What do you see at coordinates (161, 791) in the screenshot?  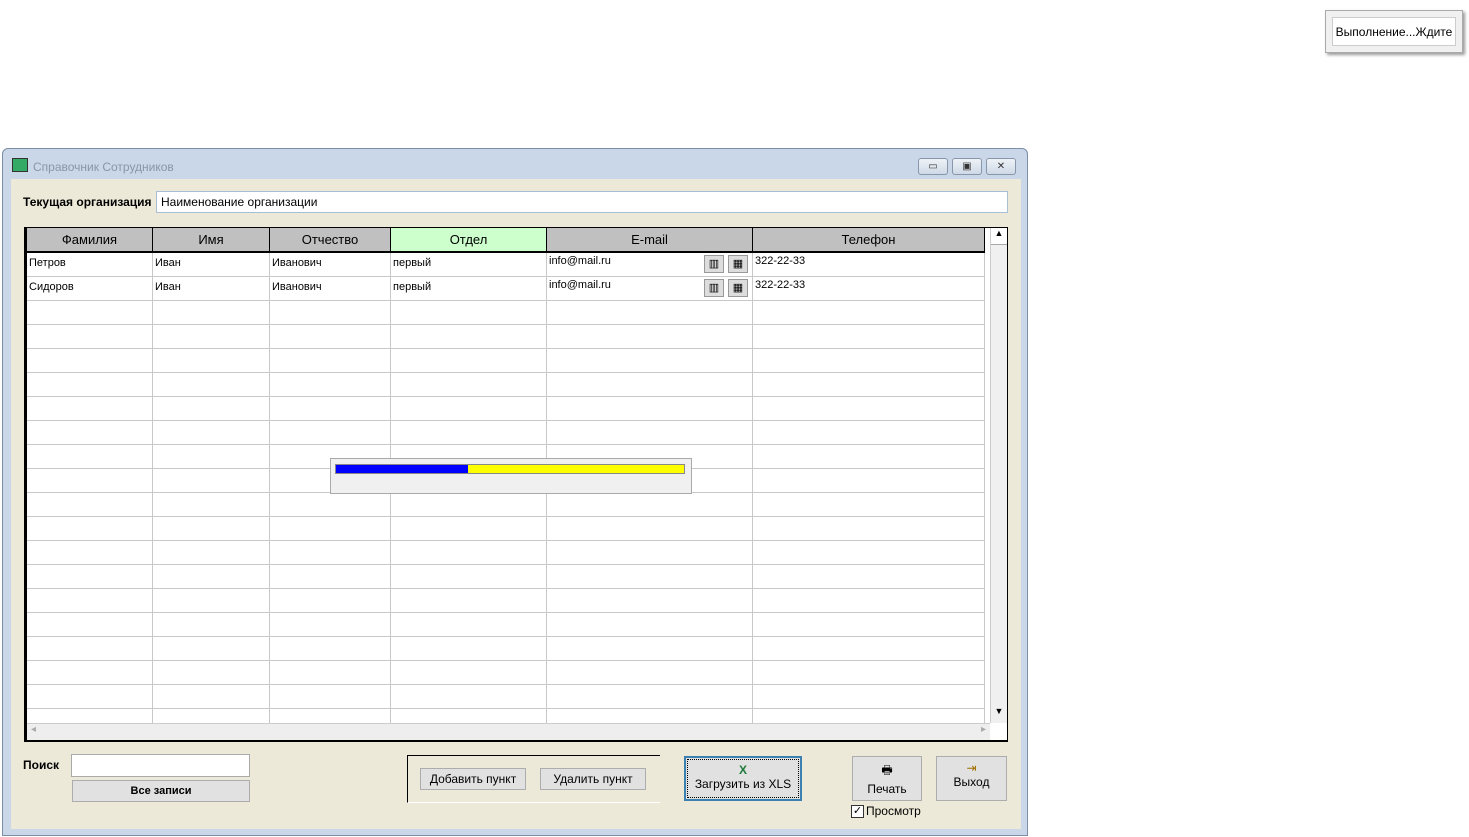 I see `all-records-button: Все записи` at bounding box center [161, 791].